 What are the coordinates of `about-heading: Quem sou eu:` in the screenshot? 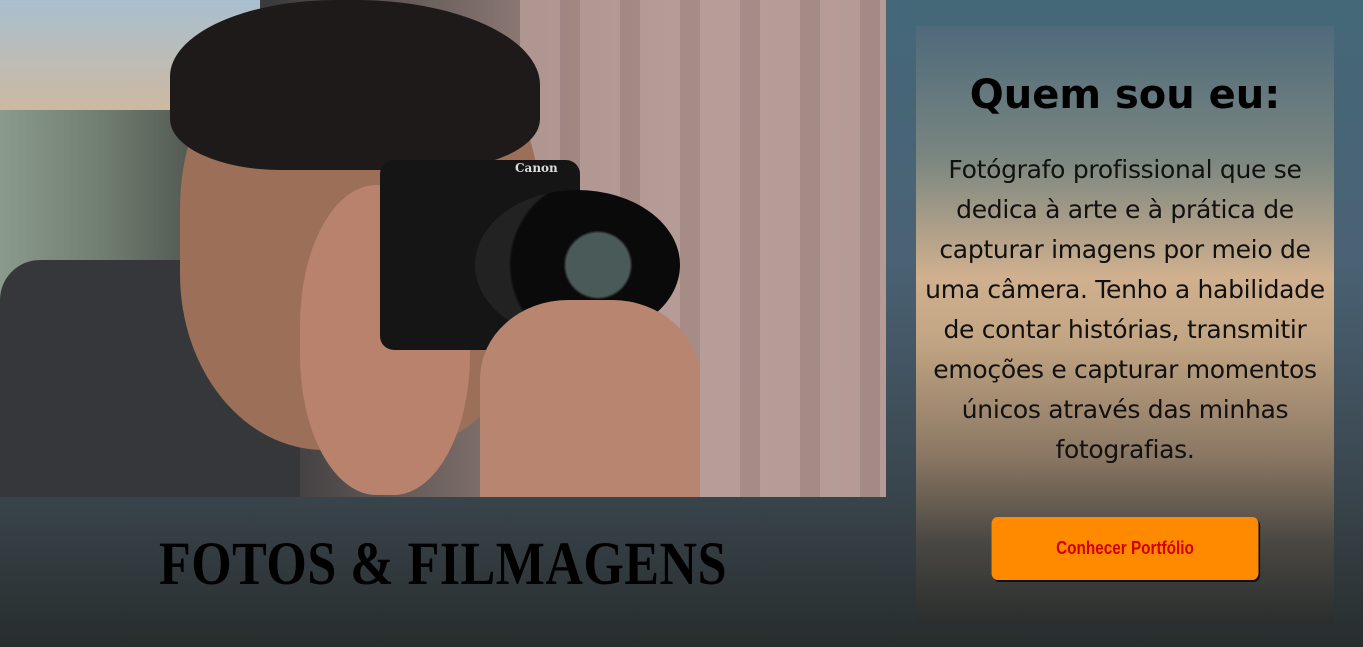 It's located at (1125, 95).